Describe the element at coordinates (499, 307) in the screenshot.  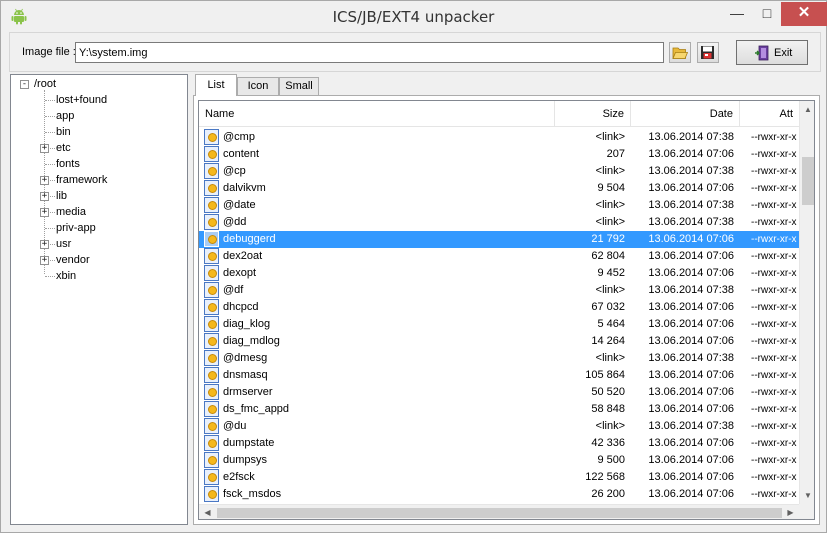
I see `file-row: dhcpcd 67 032 13.06.2014 07:06 --rwxr-xr-x` at that location.